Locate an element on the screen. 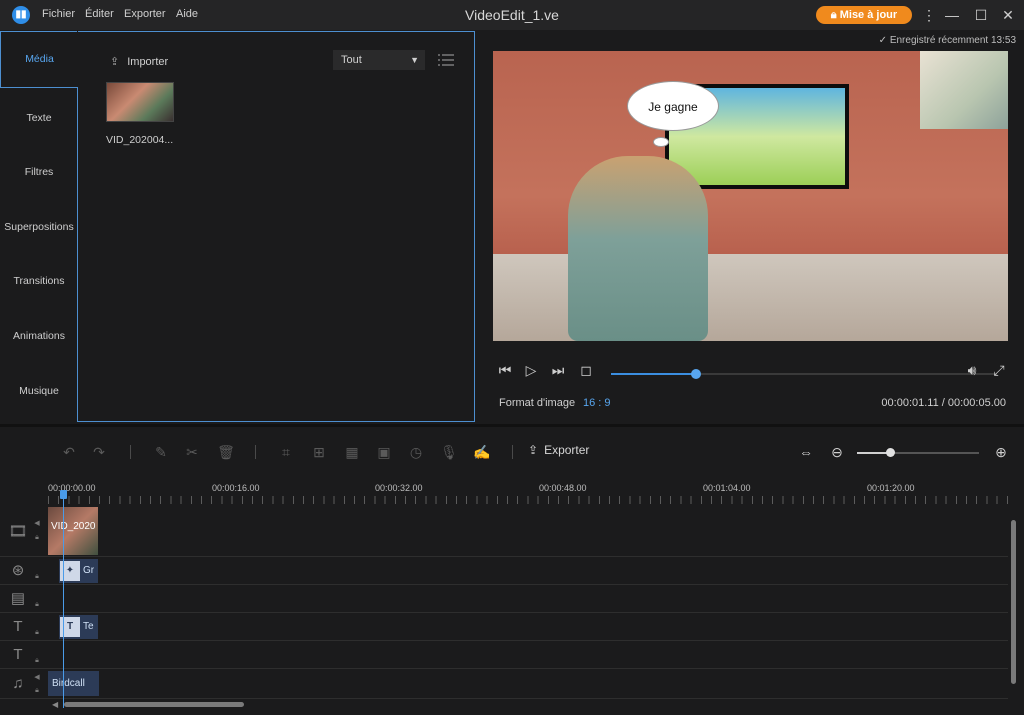  edit-icon: ✎ is located at coordinates (161, 452).